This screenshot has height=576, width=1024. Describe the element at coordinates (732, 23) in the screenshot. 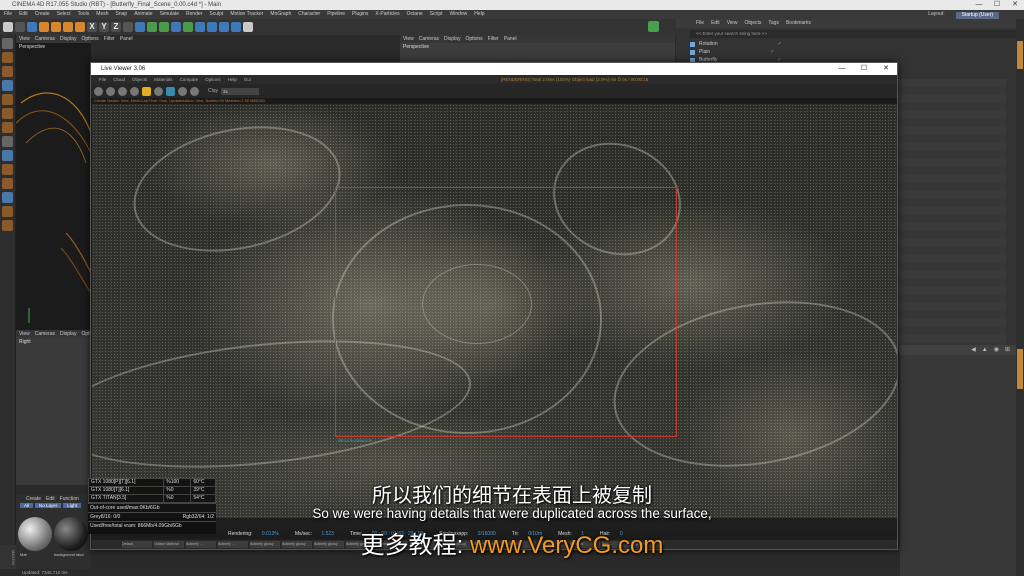

I see `objmgr-menu-view: View` at that location.